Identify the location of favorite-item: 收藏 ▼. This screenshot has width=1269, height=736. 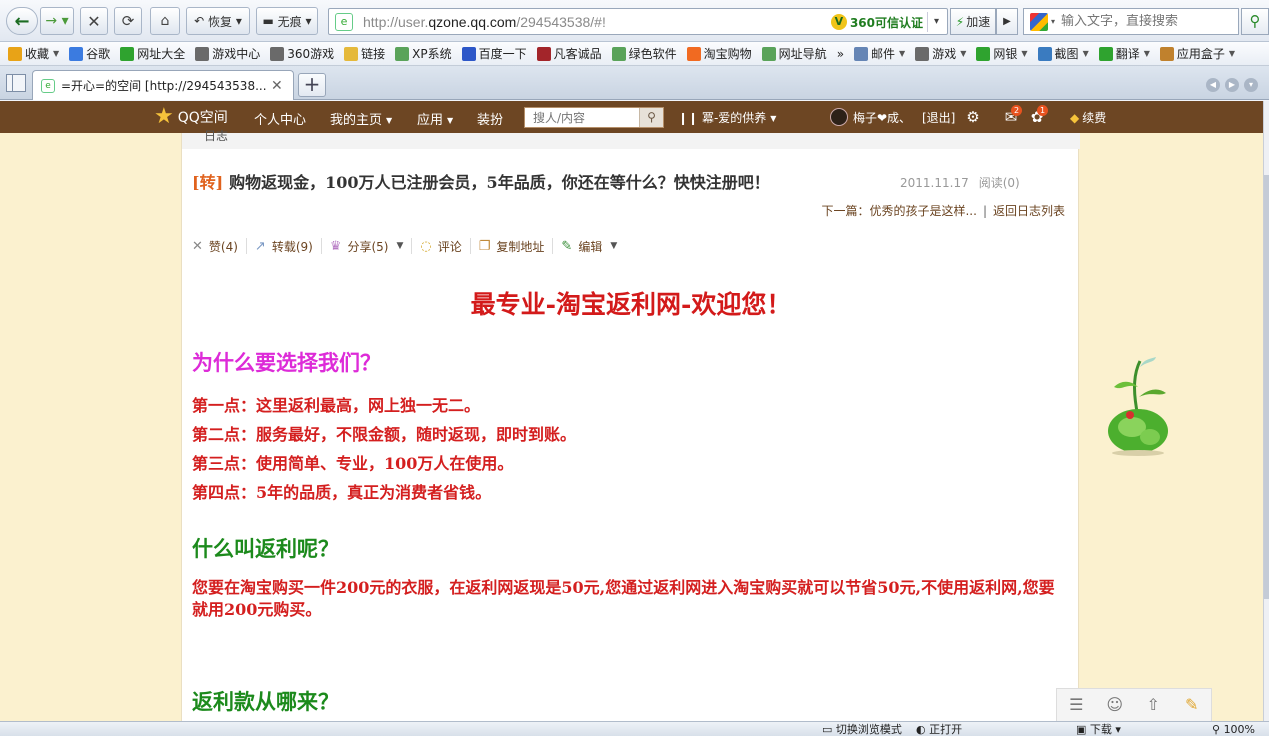
(33, 54).